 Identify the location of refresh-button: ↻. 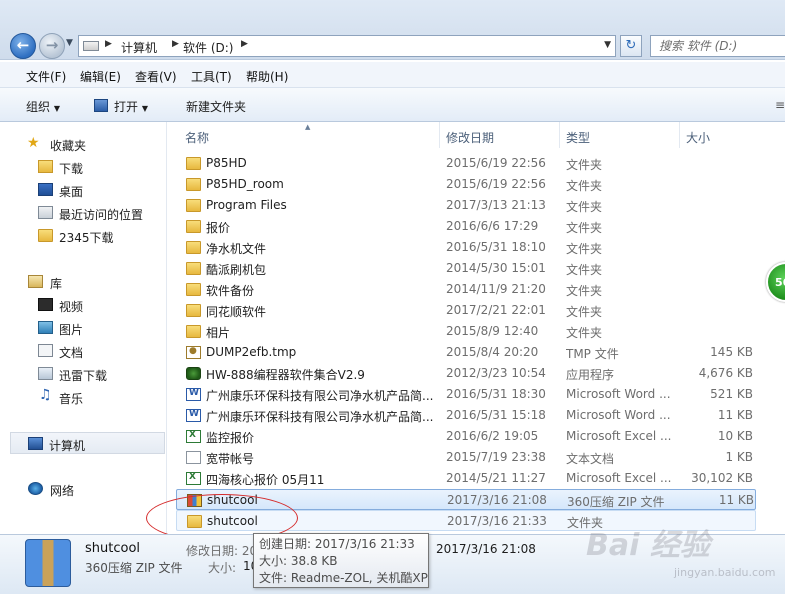
(631, 46).